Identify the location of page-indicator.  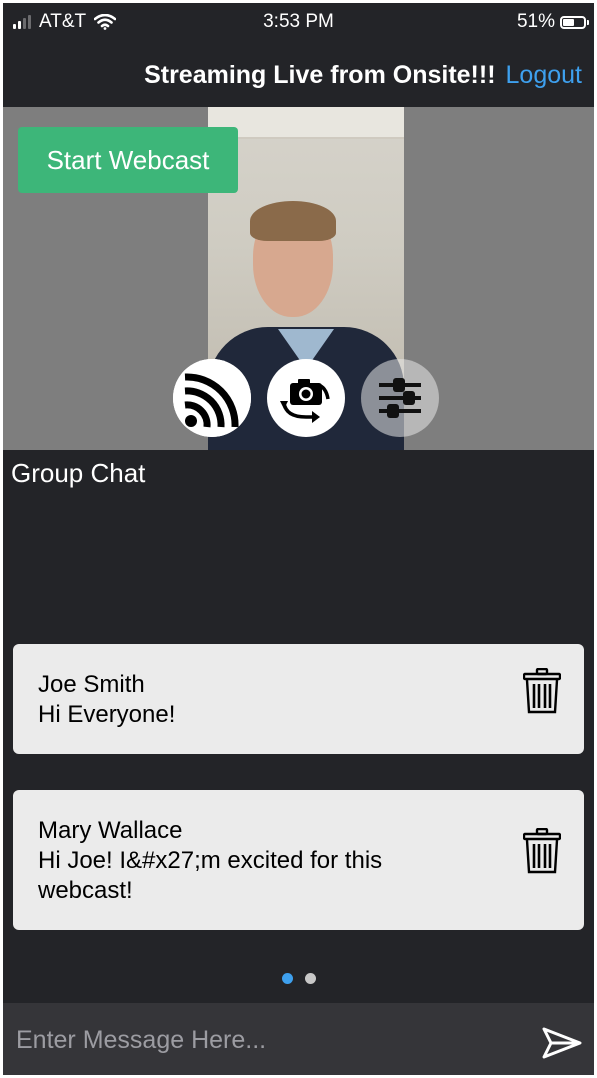
(298, 978).